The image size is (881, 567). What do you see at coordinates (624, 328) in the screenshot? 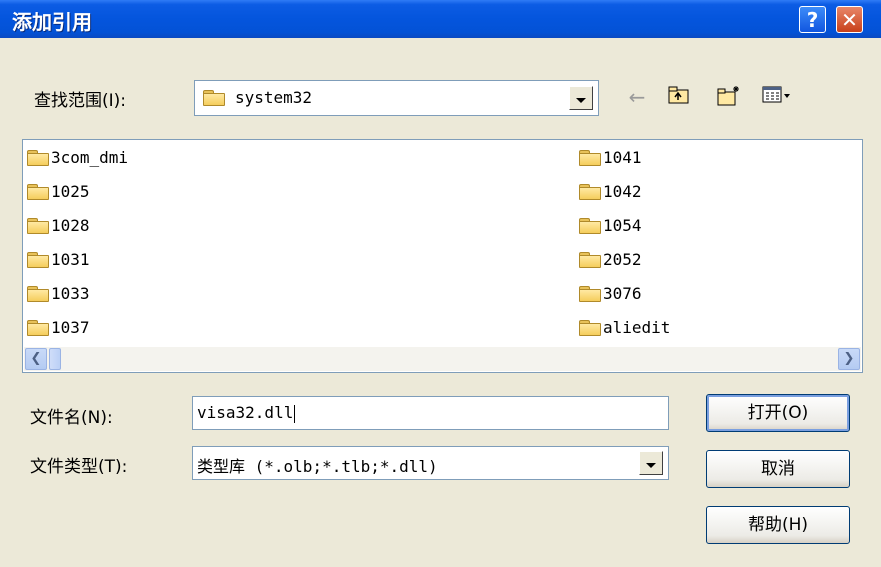
I see `list-item: aliedit` at bounding box center [624, 328].